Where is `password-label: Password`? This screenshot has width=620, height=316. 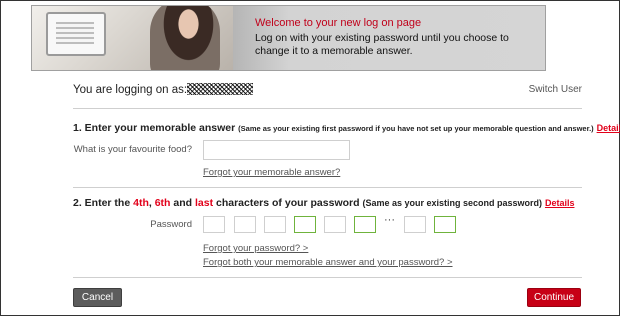
password-label: Password is located at coordinates (171, 224).